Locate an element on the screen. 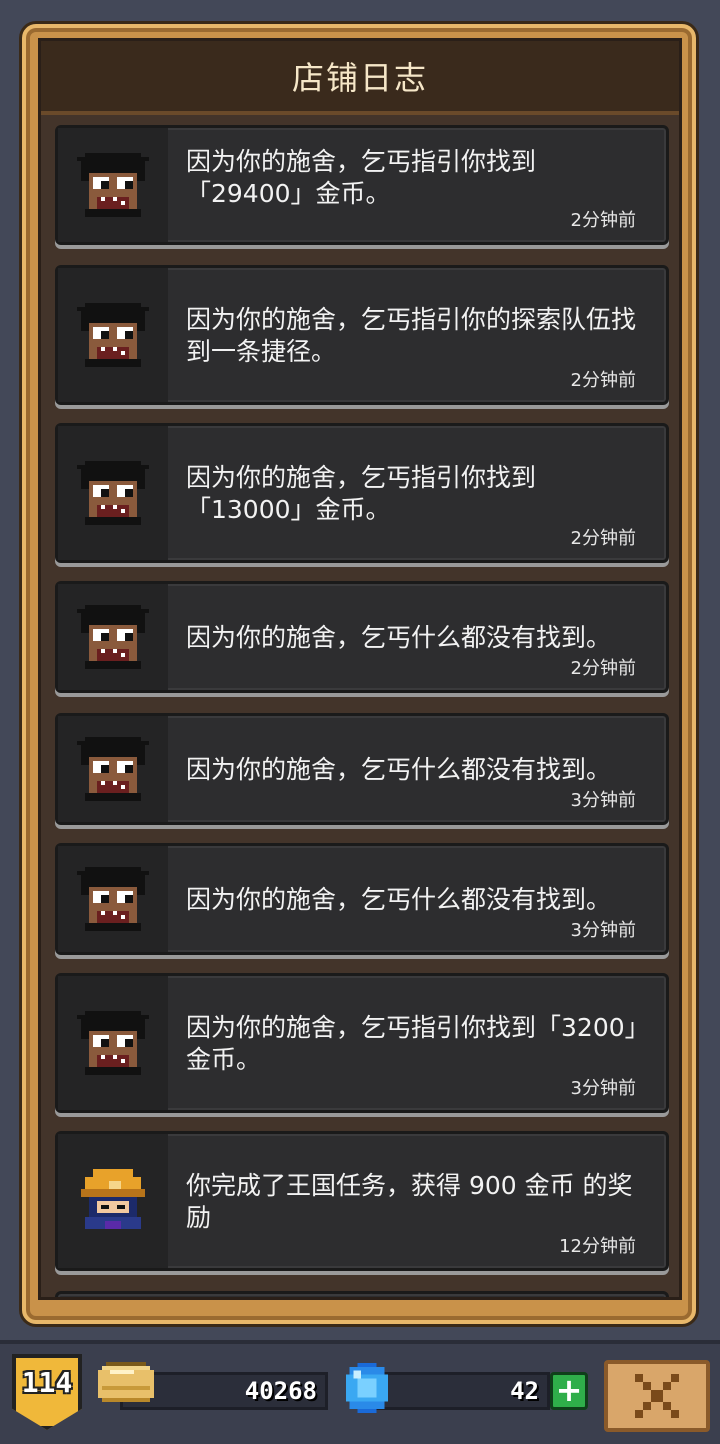 This screenshot has height=1444, width=720. level-value: 114 is located at coordinates (47, 1382).